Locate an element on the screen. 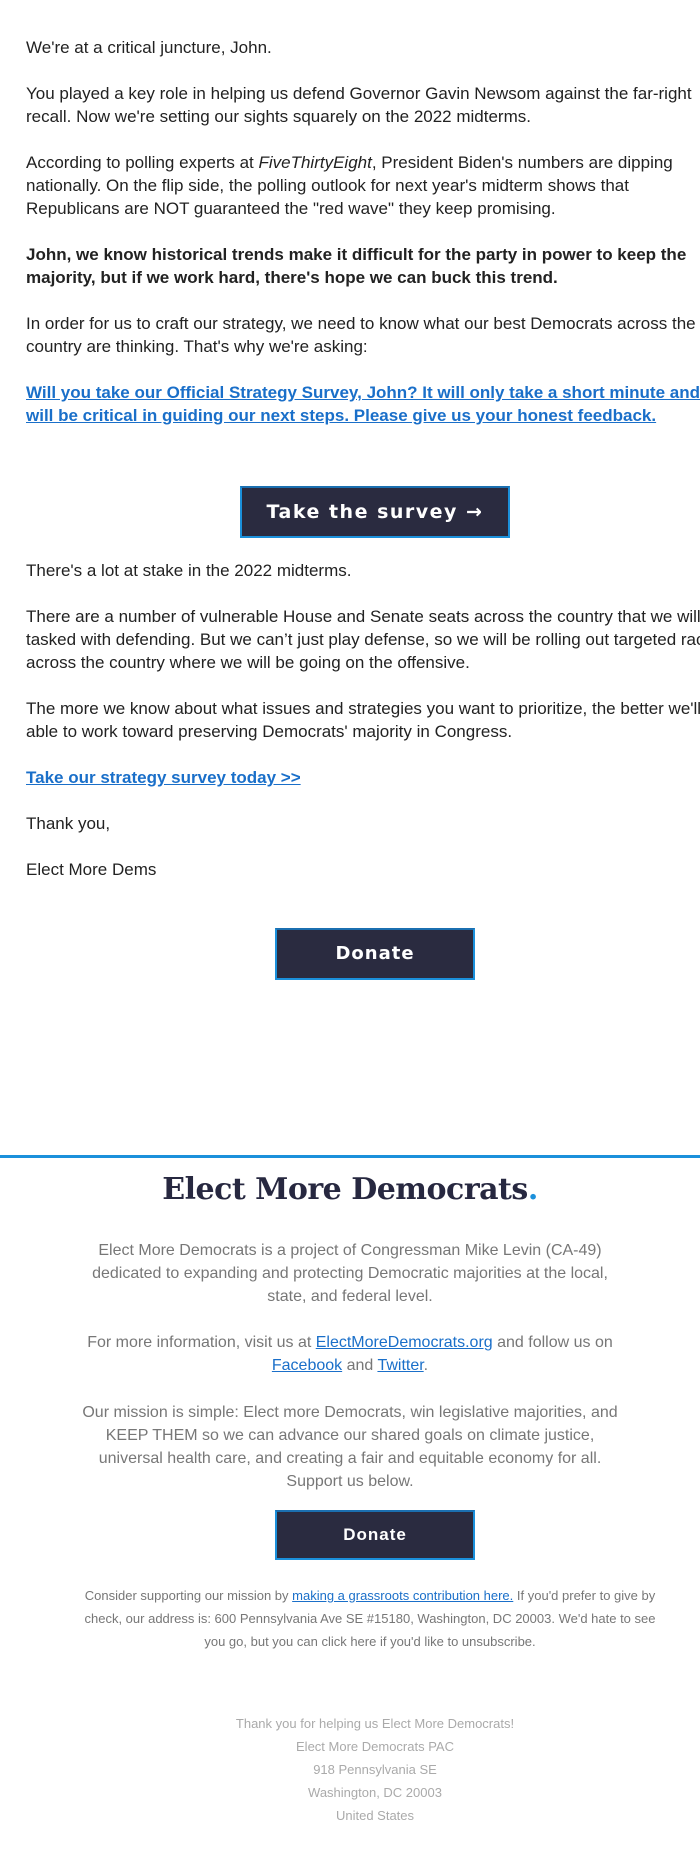  donate-button: Donate is located at coordinates (375, 954).